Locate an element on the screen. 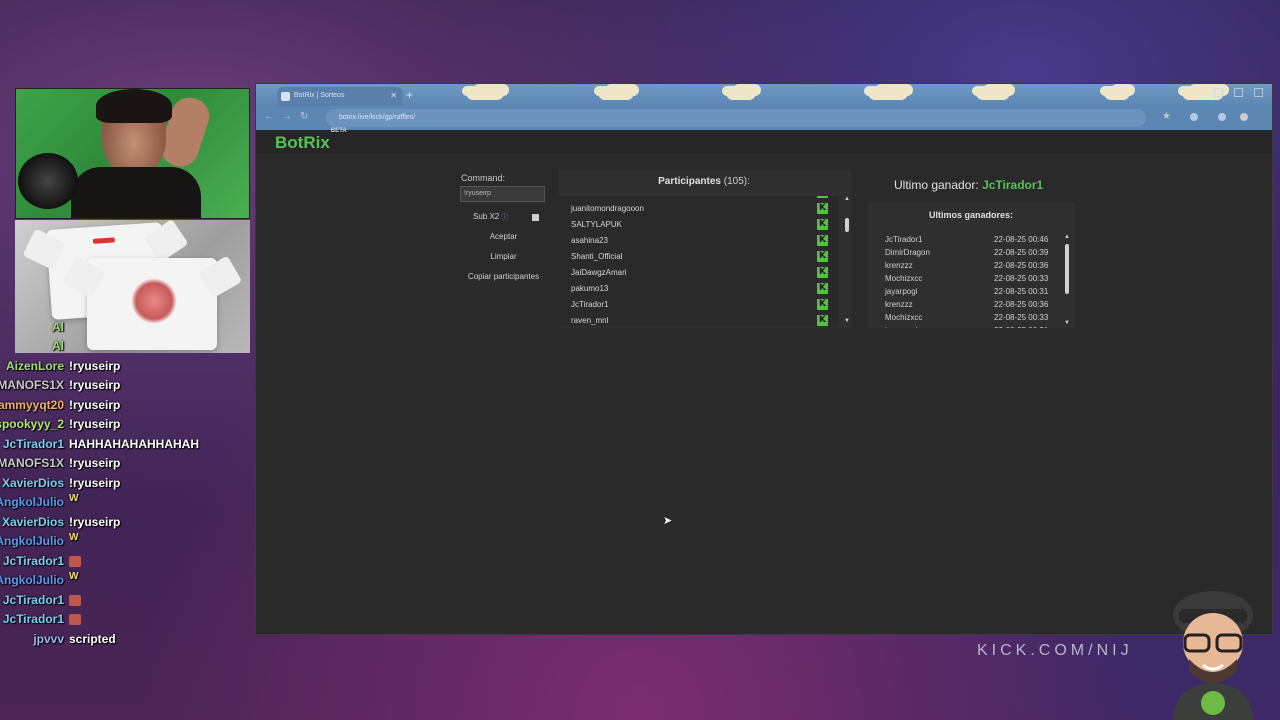 The height and width of the screenshot is (720, 1280). kick-platform-icon: K is located at coordinates (822, 240).